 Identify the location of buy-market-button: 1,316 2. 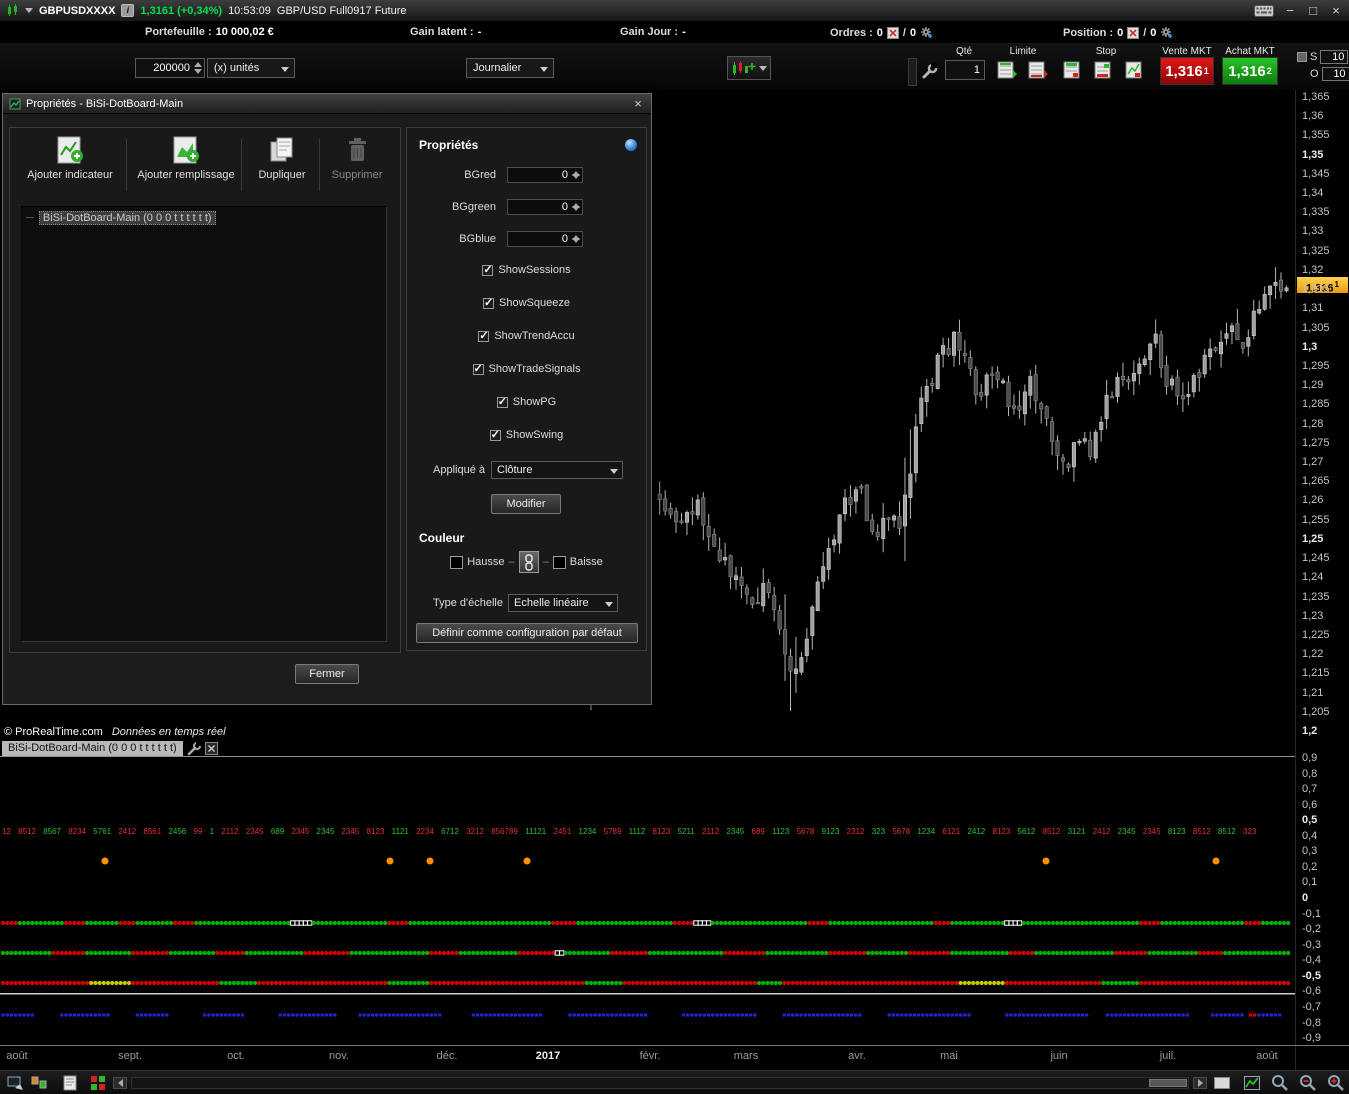
(1250, 71).